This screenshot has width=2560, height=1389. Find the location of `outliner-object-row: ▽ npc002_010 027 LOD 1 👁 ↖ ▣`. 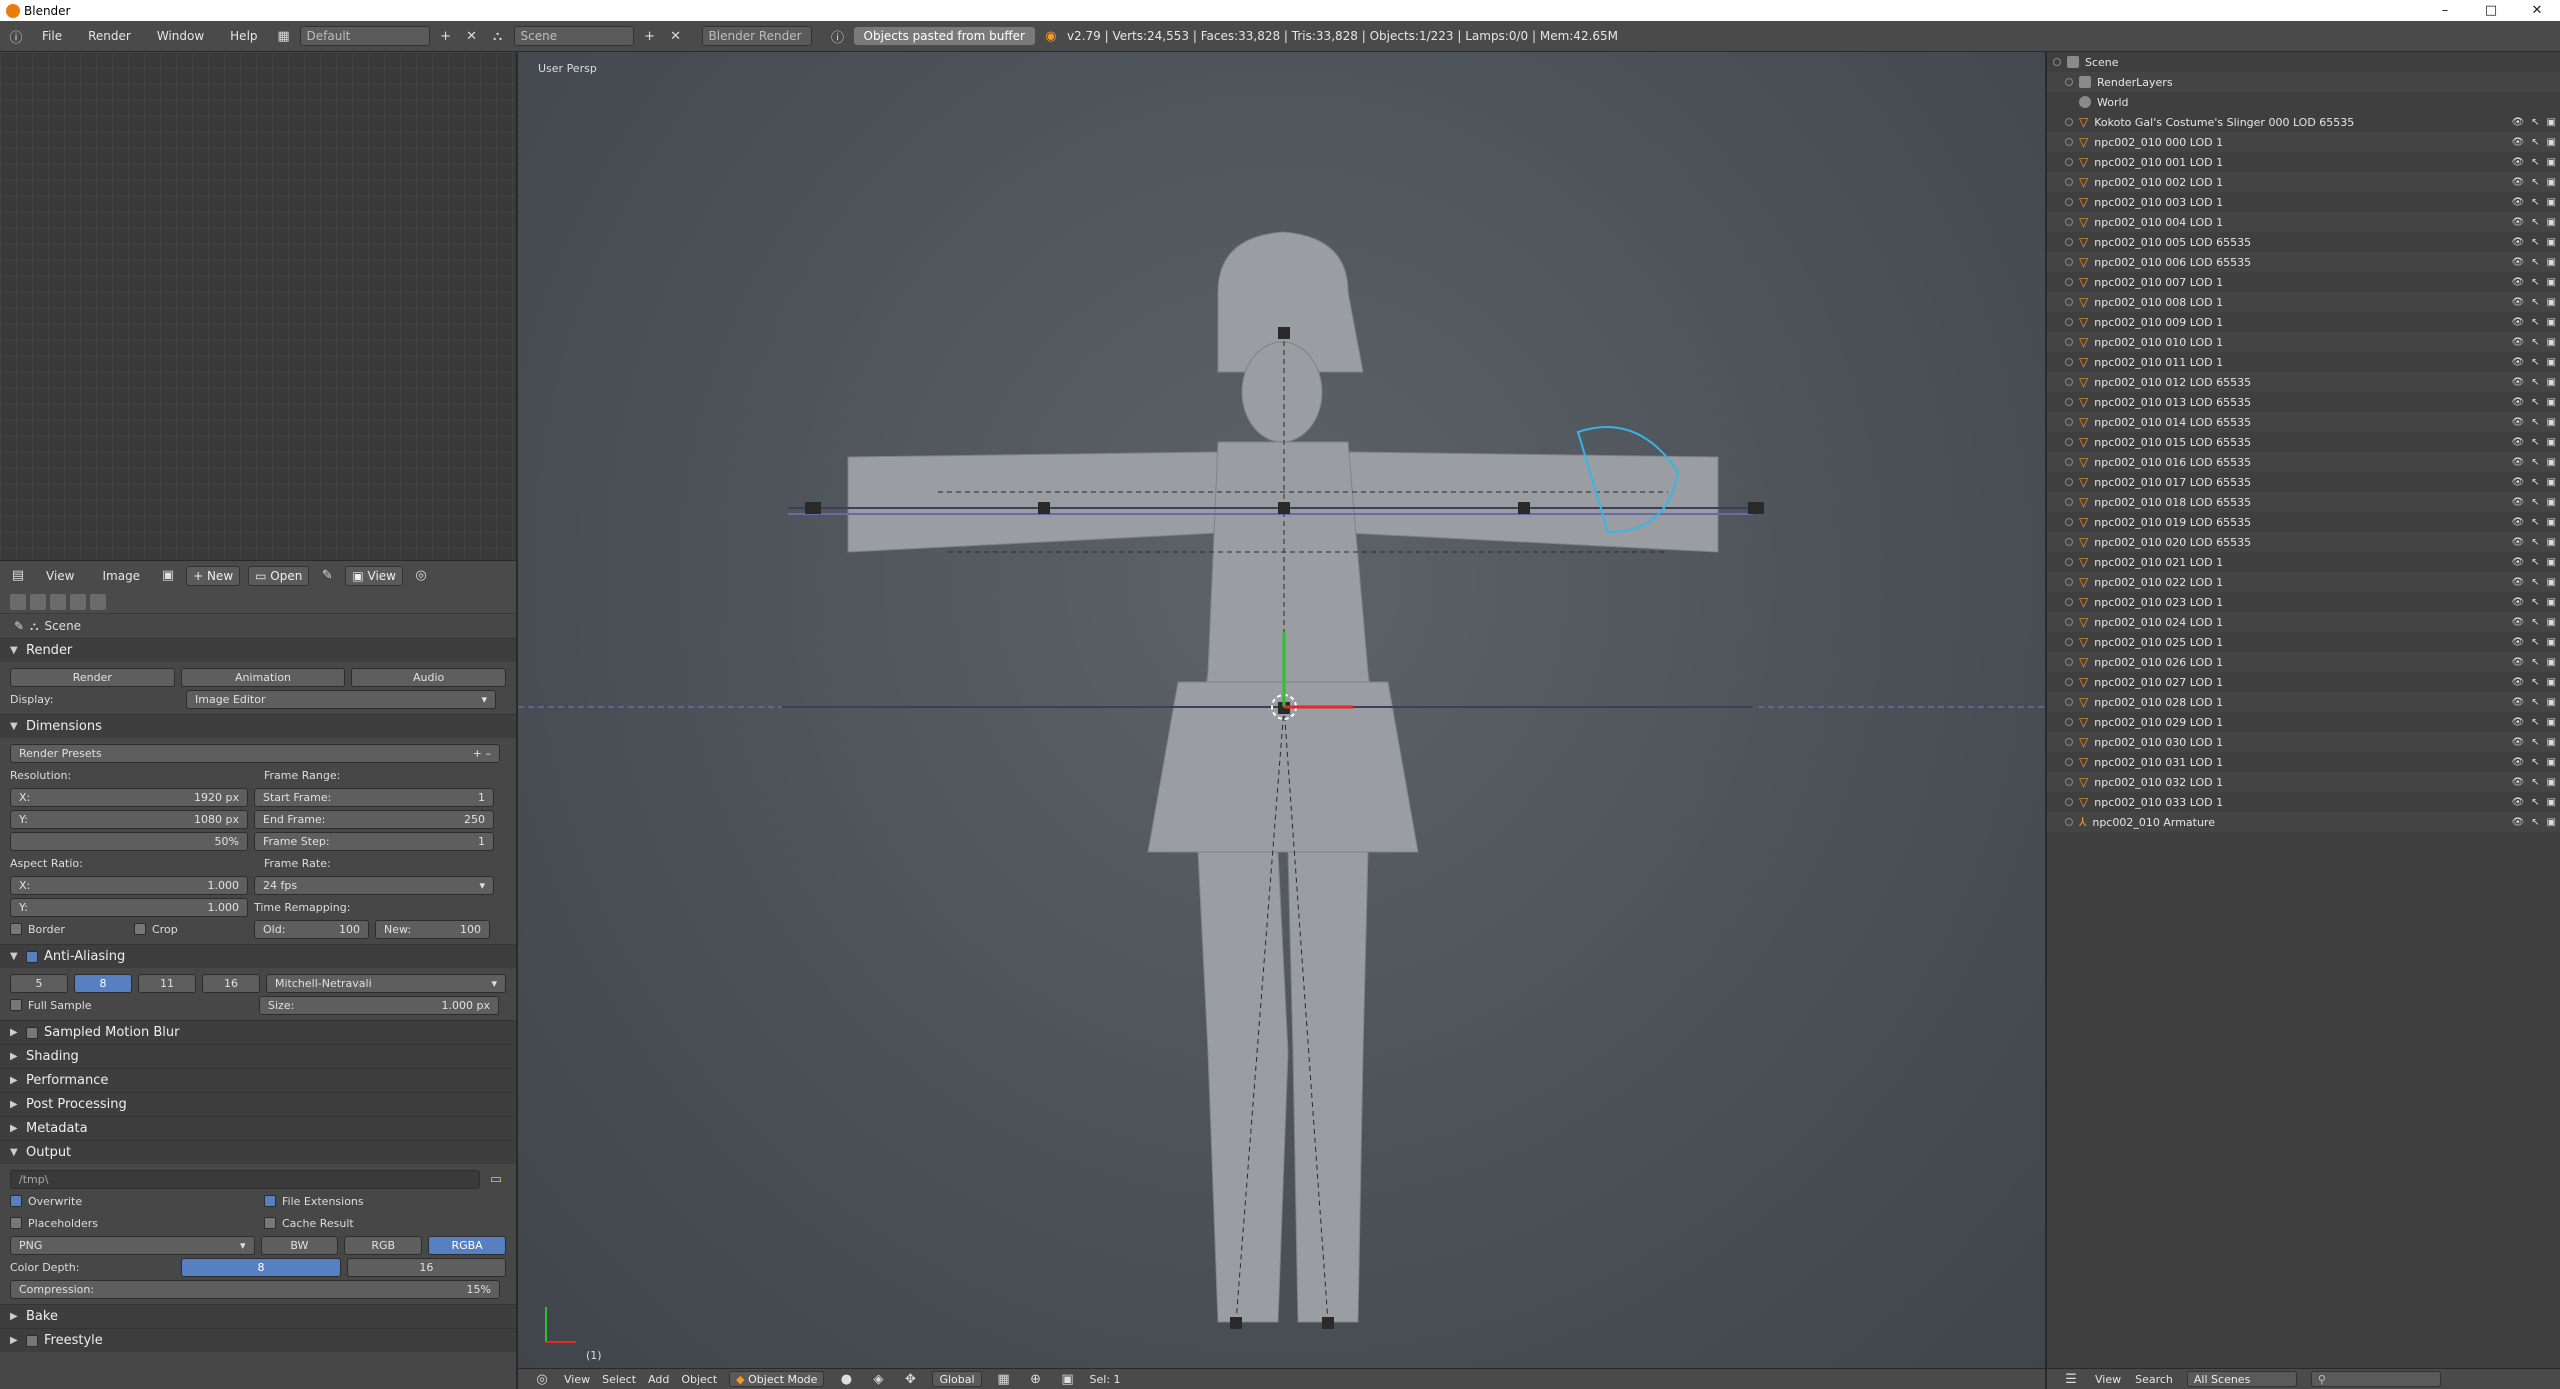

outliner-object-row: ▽ npc002_010 027 LOD 1 👁 ↖ ▣ is located at coordinates (2303, 682).